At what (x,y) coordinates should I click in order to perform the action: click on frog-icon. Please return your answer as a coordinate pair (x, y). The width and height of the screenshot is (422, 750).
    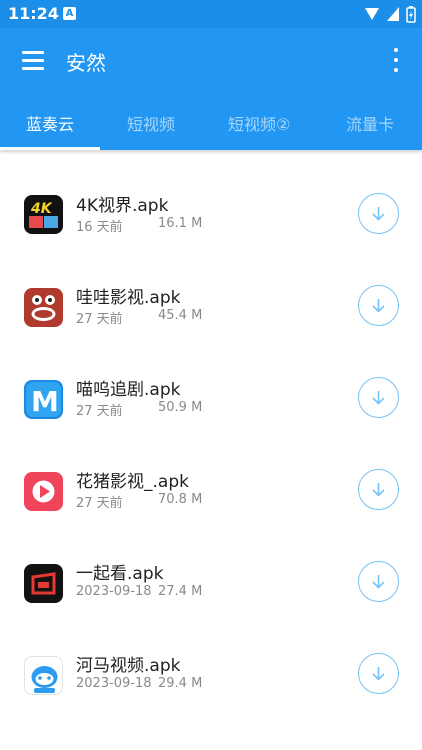
    Looking at the image, I should click on (43, 307).